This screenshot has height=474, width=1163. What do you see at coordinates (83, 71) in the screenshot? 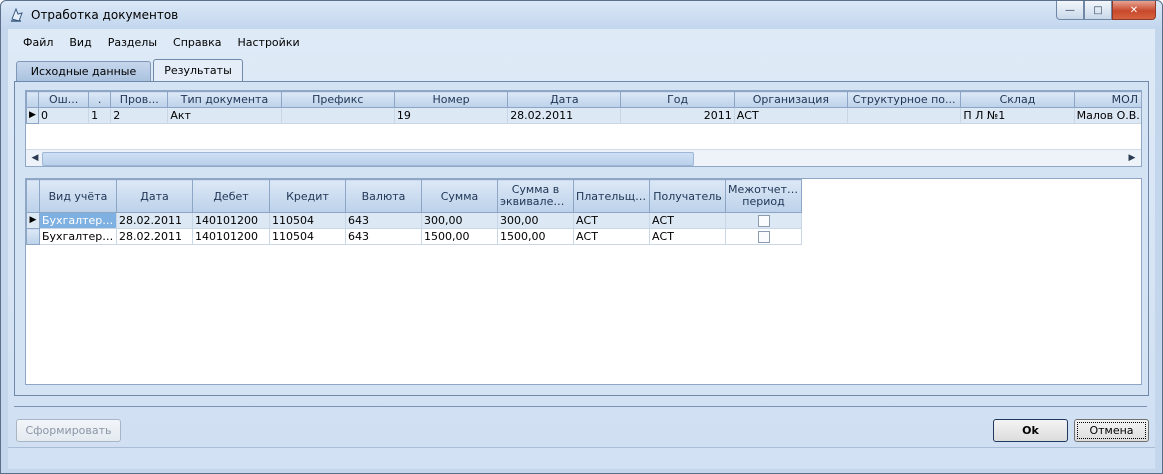
I see `tab-source-data: Исходные данные` at bounding box center [83, 71].